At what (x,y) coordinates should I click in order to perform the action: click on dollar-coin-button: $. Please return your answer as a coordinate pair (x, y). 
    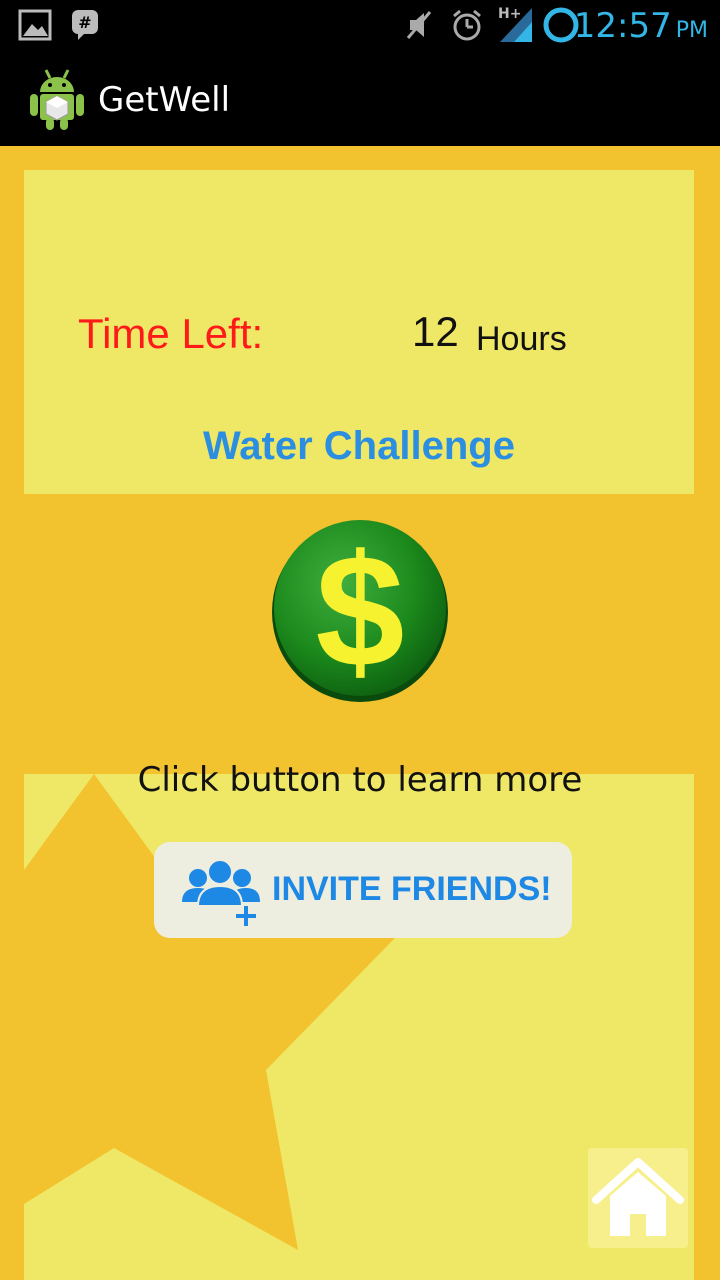
    Looking at the image, I should click on (360, 613).